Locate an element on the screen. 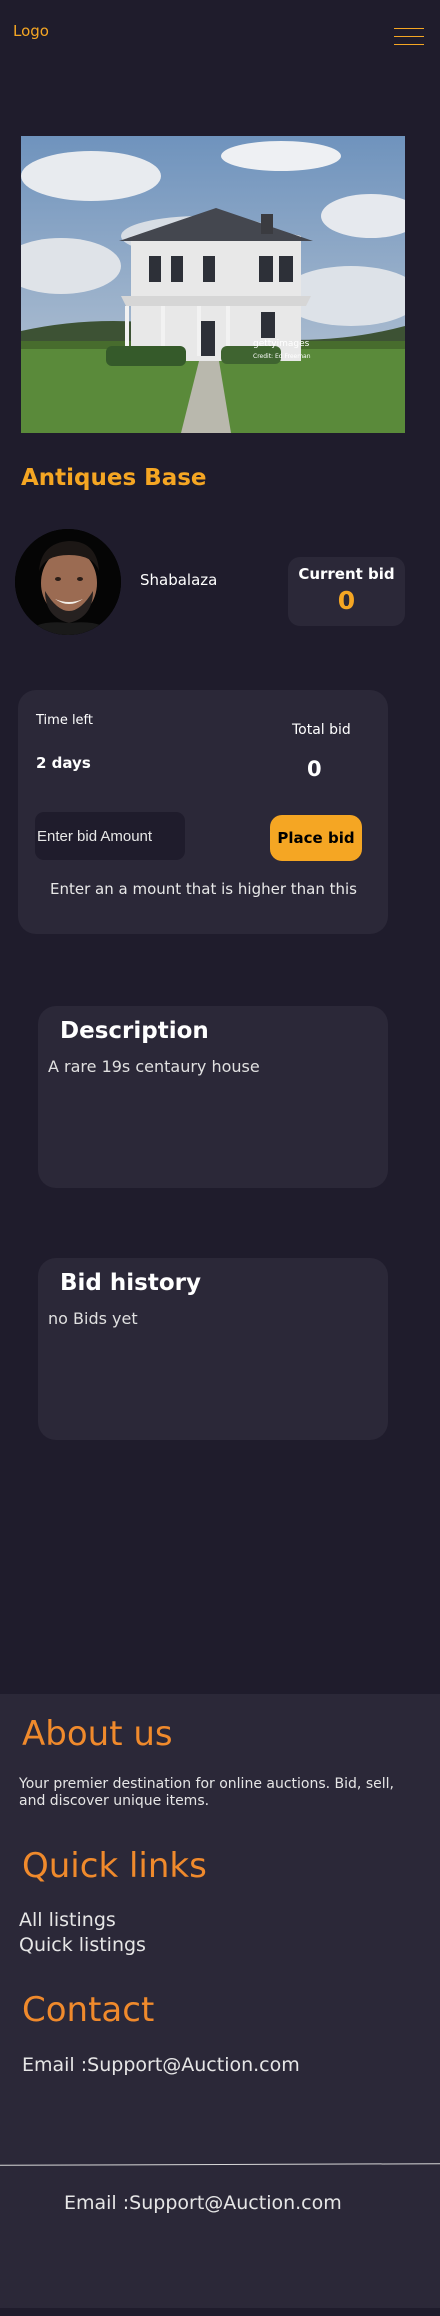  current-bid-card: Current bid 0 is located at coordinates (346, 591).